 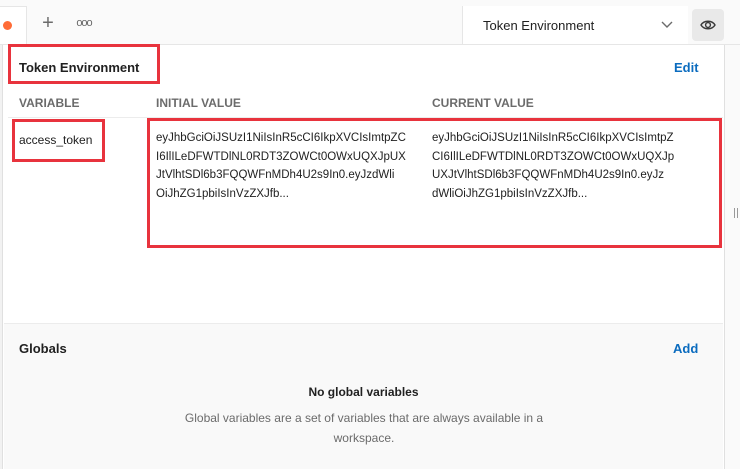 I want to click on column-header-current-value: CURRENT VALUE, so click(x=483, y=103).